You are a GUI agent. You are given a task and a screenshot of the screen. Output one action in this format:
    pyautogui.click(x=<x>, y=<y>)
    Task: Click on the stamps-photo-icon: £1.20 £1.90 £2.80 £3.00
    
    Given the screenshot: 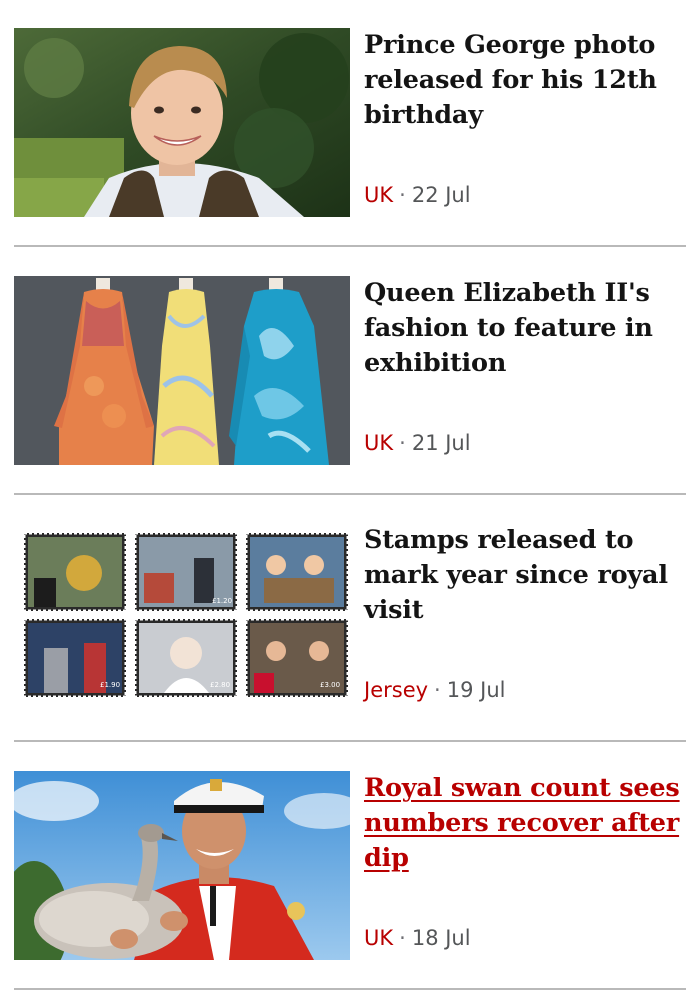 What is the action you would take?
    pyautogui.click(x=182, y=617)
    